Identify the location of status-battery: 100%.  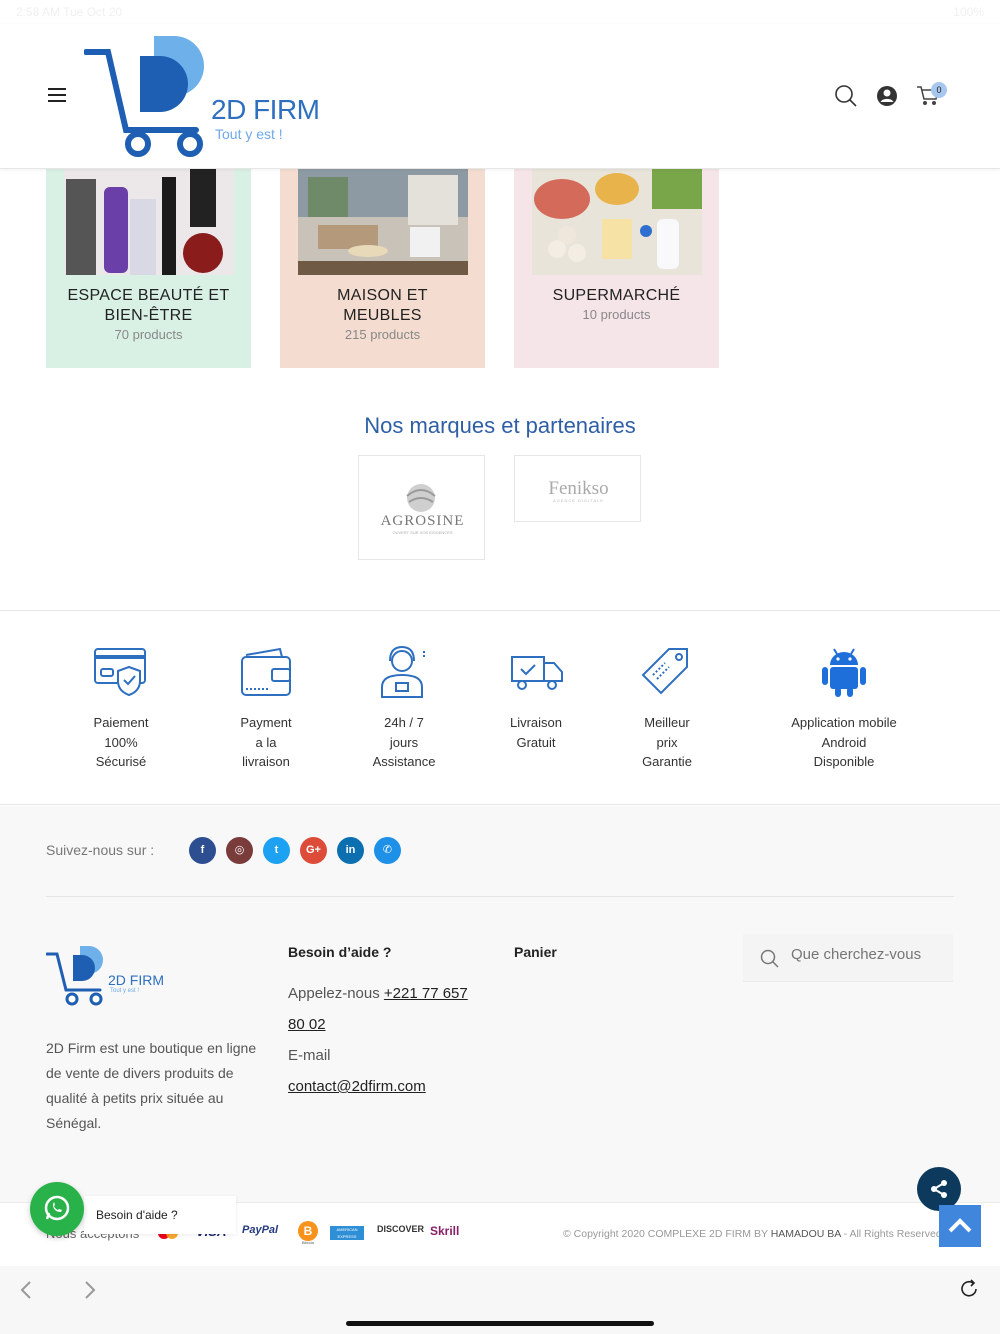
(968, 12).